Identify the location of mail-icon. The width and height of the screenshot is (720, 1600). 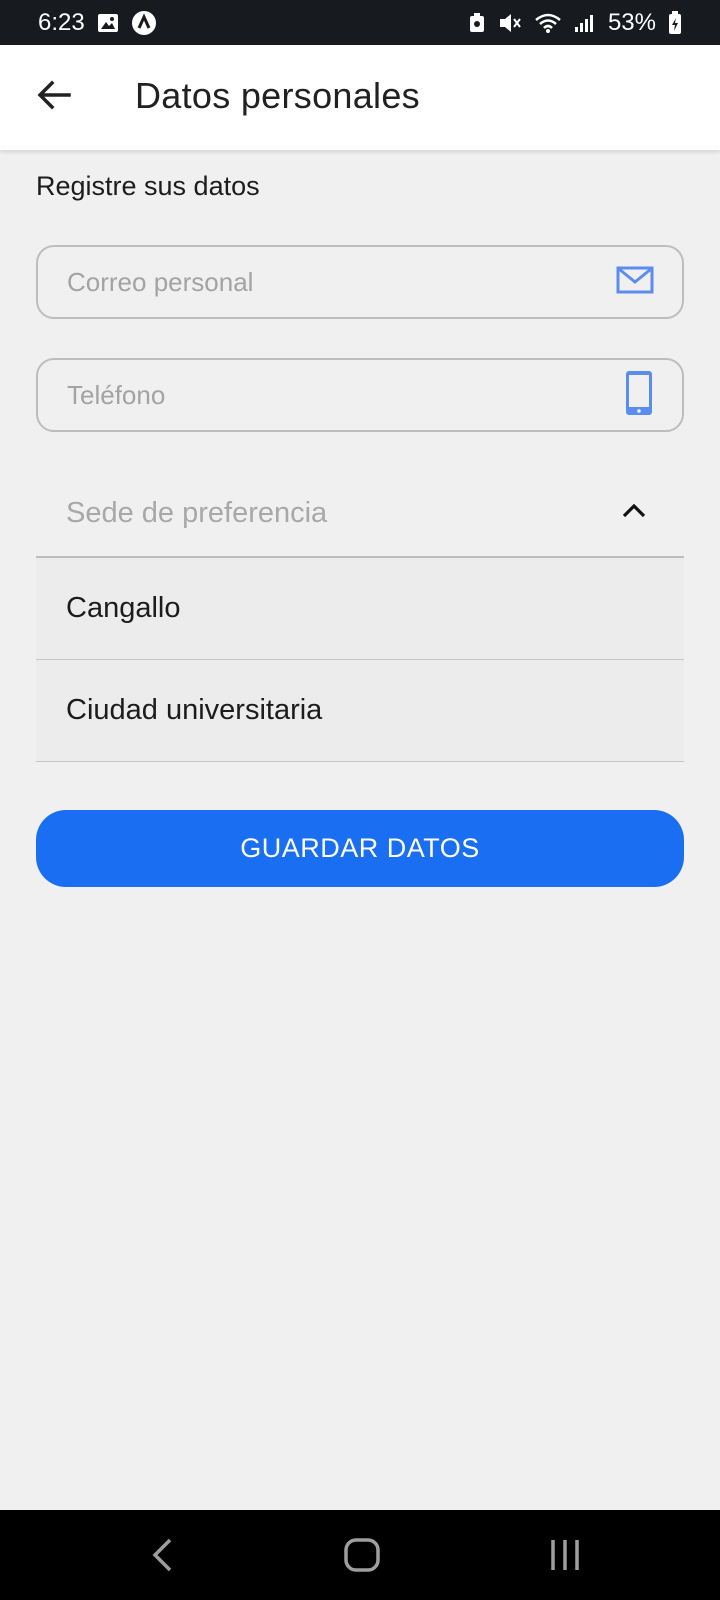
(635, 282).